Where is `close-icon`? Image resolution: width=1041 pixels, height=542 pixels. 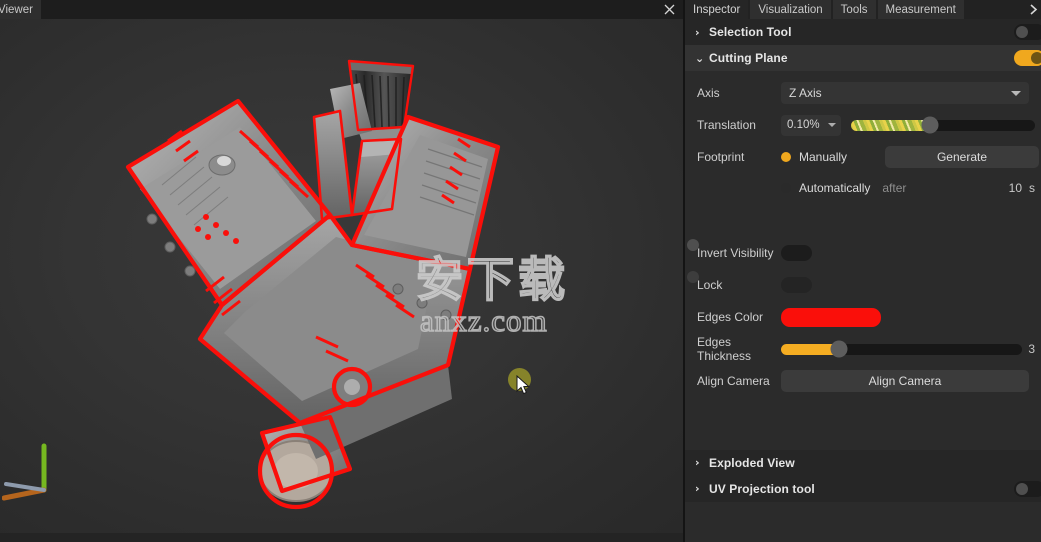
close-icon is located at coordinates (669, 9).